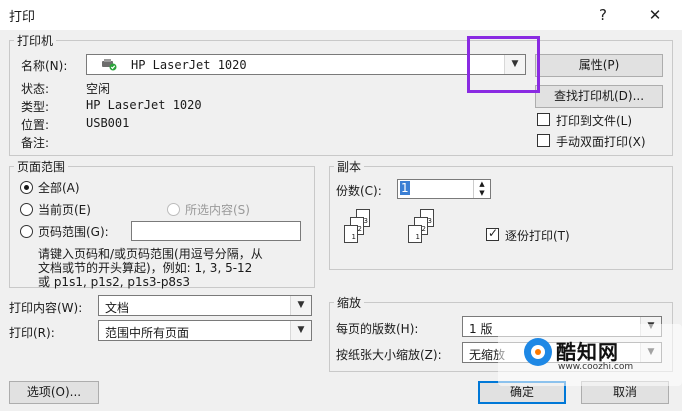 This screenshot has height=411, width=682. Describe the element at coordinates (503, 64) in the screenshot. I see `highlight-box` at that location.